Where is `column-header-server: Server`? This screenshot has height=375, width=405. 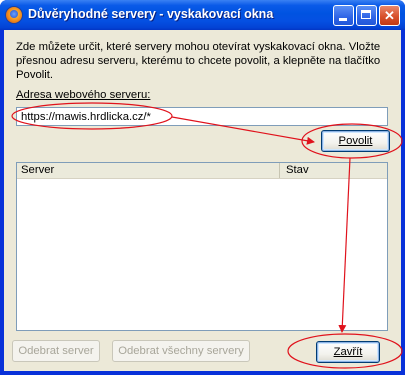 column-header-server: Server is located at coordinates (148, 170).